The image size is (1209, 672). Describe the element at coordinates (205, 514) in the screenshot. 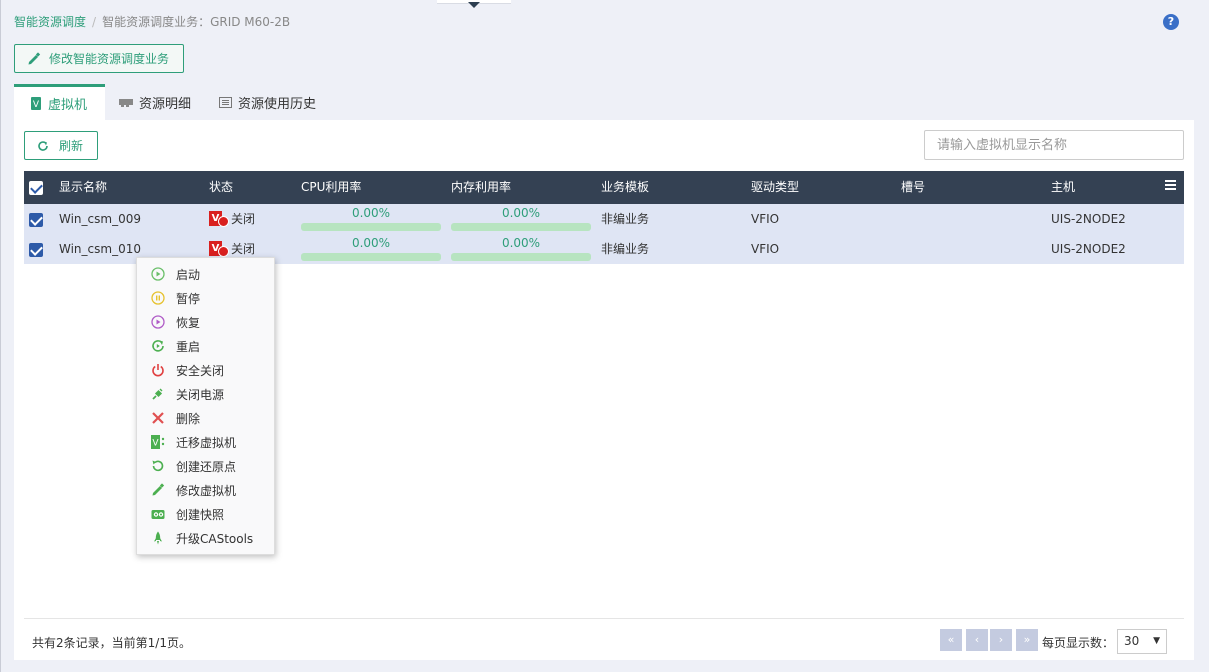

I see `menu-item-create-snapshot: 创建快照` at that location.